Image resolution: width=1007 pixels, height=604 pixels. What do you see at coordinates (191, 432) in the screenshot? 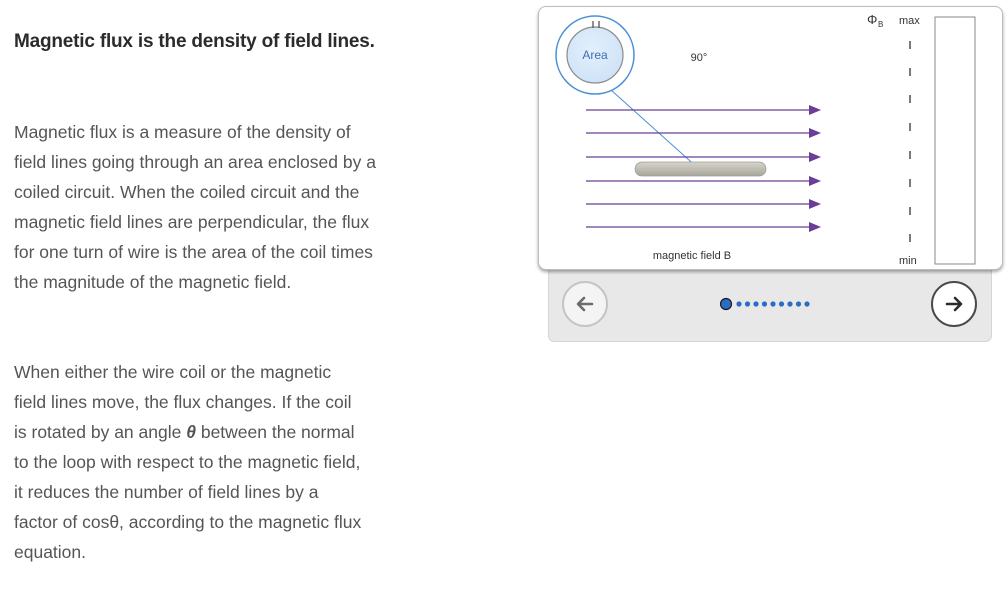
I see `theta-symbol: θ` at bounding box center [191, 432].